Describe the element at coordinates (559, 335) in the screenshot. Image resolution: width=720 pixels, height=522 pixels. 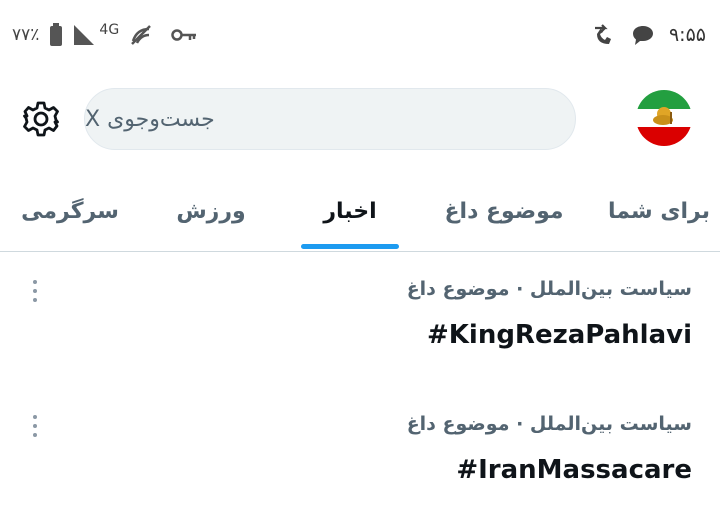
I see `trend-title: #KingRezaPahlavi` at that location.